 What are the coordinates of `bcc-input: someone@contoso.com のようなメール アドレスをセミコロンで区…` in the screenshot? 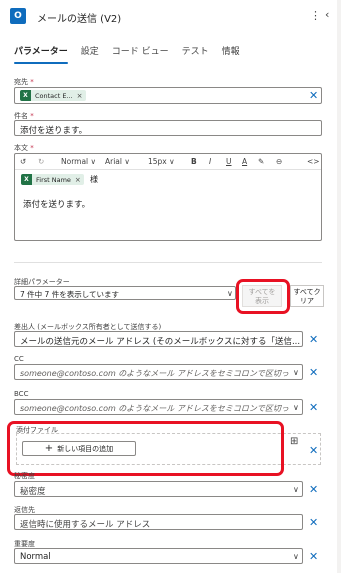 It's located at (158, 407).